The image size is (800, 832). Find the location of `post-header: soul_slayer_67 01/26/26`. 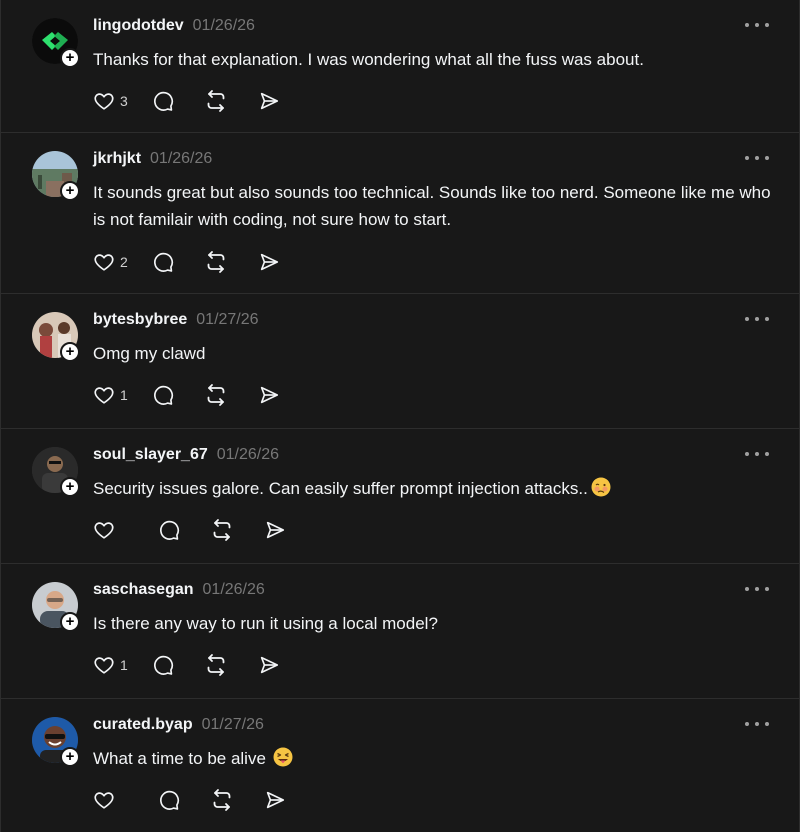

post-header: soul_slayer_67 01/26/26 is located at coordinates (186, 456).